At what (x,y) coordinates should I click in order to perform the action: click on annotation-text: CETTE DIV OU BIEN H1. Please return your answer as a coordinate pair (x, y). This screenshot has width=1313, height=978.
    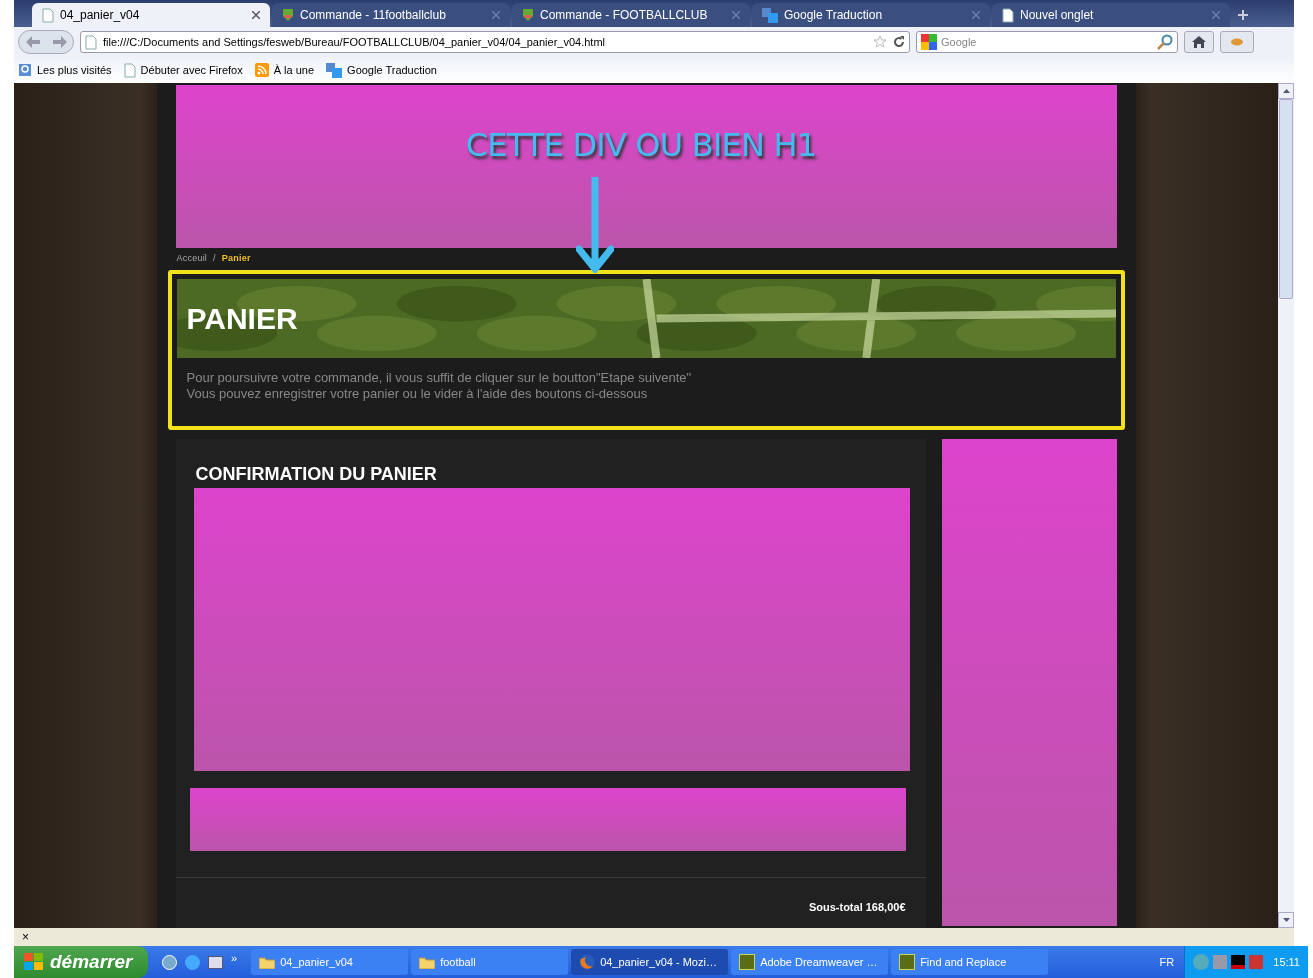
    Looking at the image, I should click on (641, 145).